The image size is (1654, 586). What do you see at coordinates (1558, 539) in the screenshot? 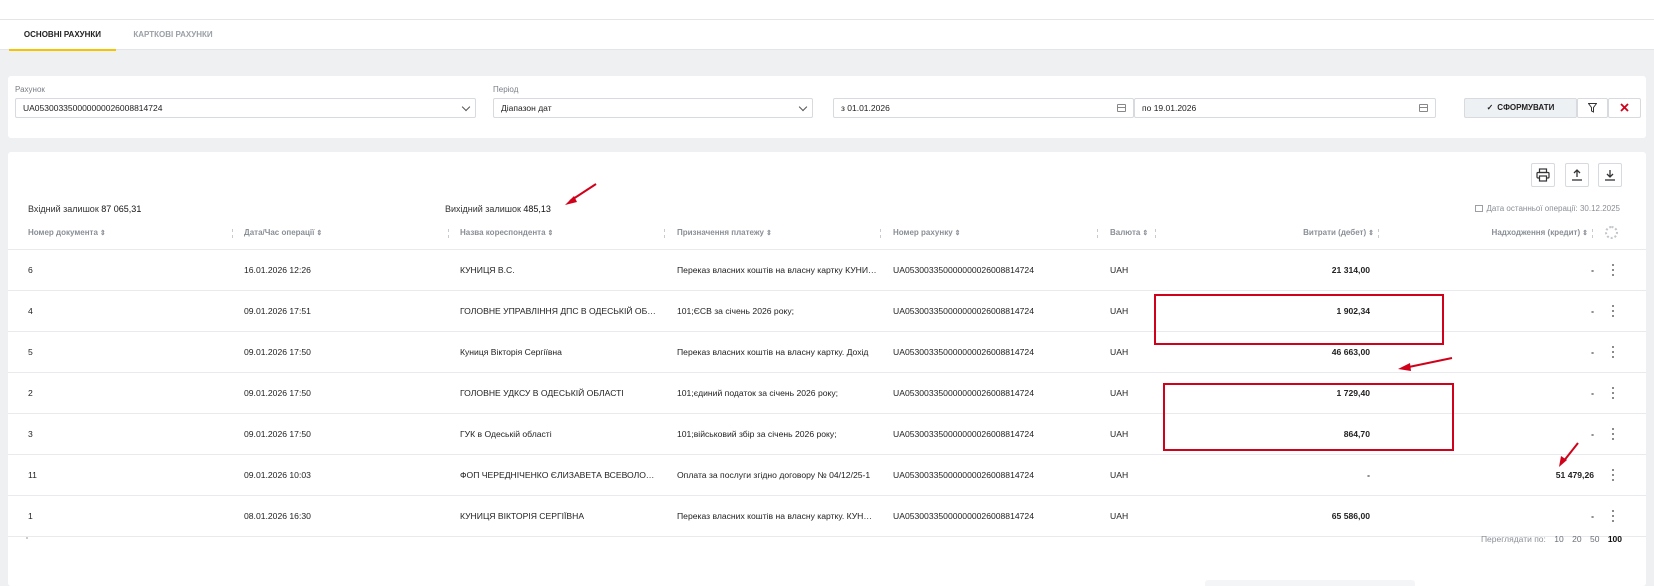
I see `page-size-10: 10` at bounding box center [1558, 539].